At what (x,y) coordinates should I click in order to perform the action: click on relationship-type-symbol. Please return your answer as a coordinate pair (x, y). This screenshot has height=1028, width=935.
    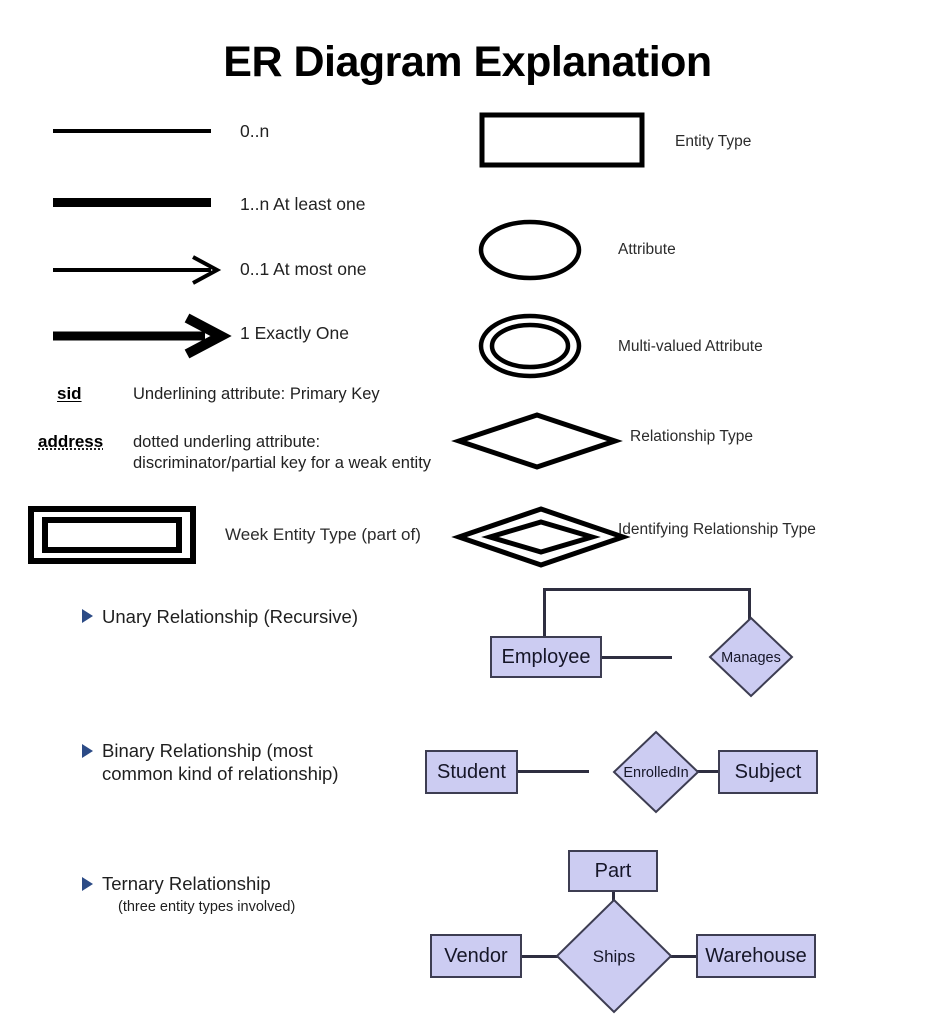
    Looking at the image, I should click on (537, 441).